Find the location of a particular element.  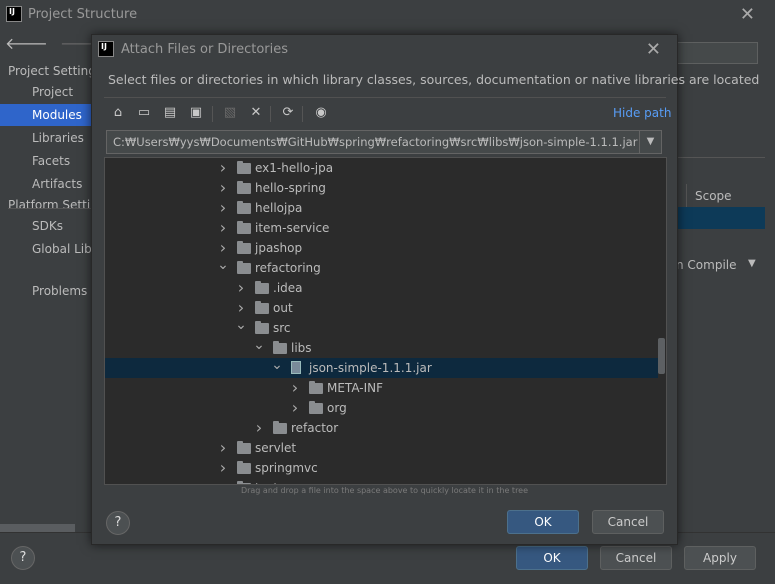

tree-node-servlet: › servlet is located at coordinates (380, 448).